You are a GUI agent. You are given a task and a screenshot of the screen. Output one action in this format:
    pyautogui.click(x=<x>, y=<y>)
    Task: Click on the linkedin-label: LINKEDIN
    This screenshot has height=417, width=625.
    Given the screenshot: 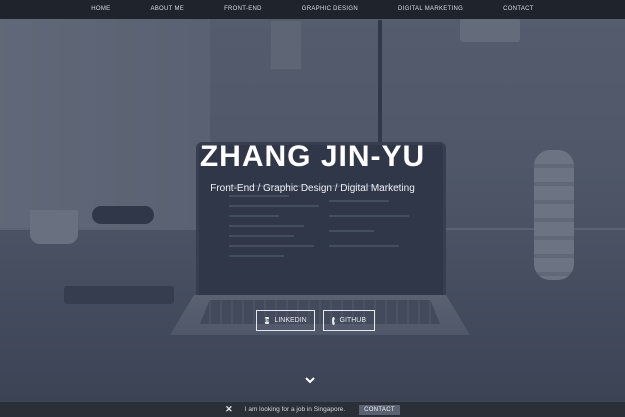 What is the action you would take?
    pyautogui.click(x=290, y=320)
    